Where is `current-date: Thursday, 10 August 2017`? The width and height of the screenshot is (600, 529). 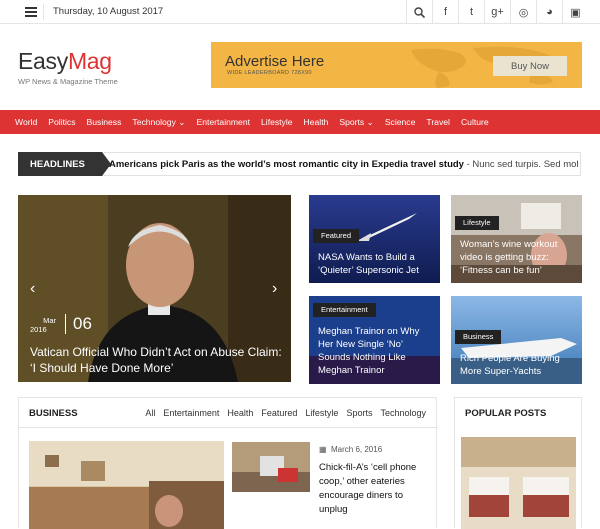 current-date: Thursday, 10 August 2017 is located at coordinates (108, 11).